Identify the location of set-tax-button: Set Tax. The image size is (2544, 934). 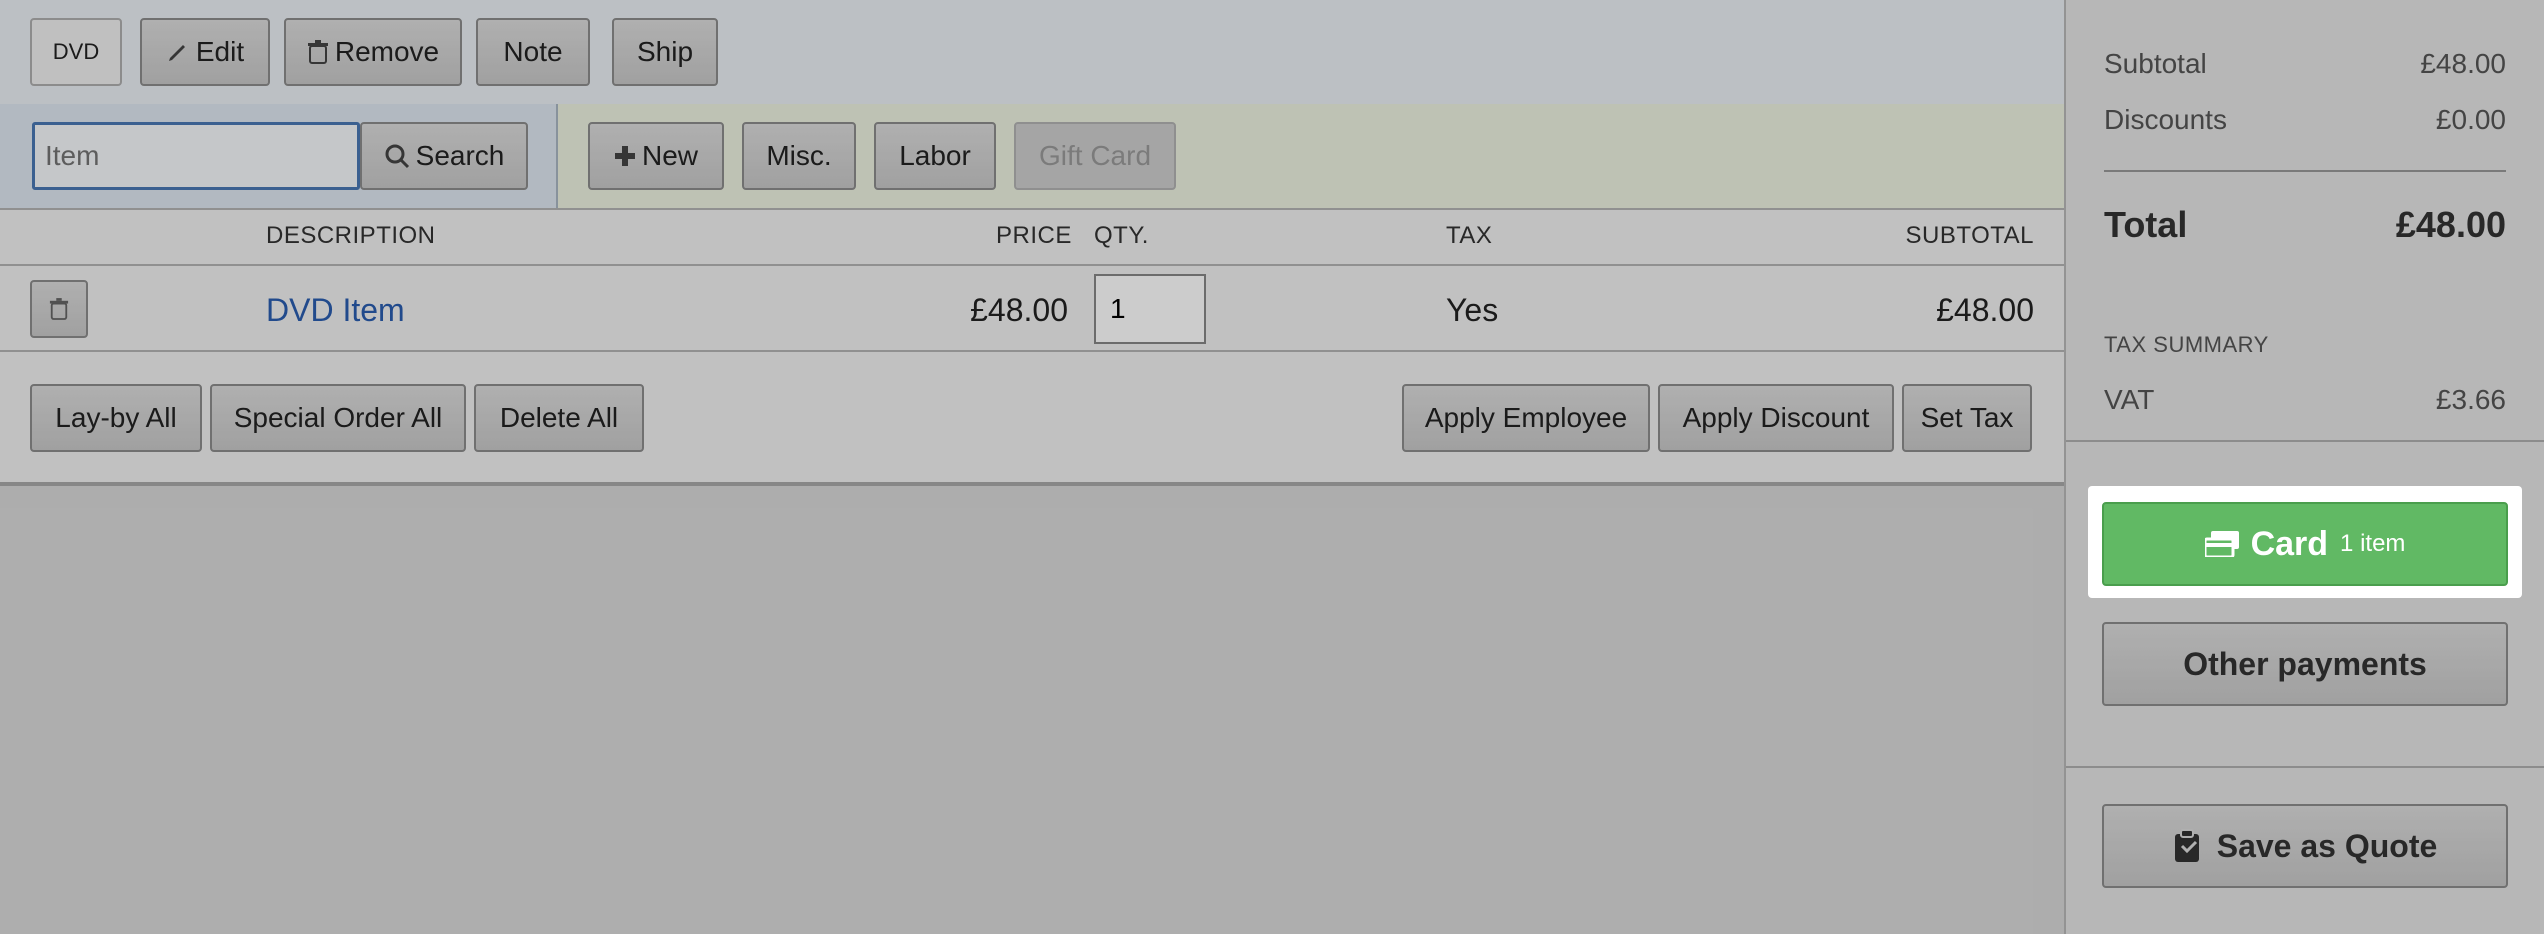
(1967, 418).